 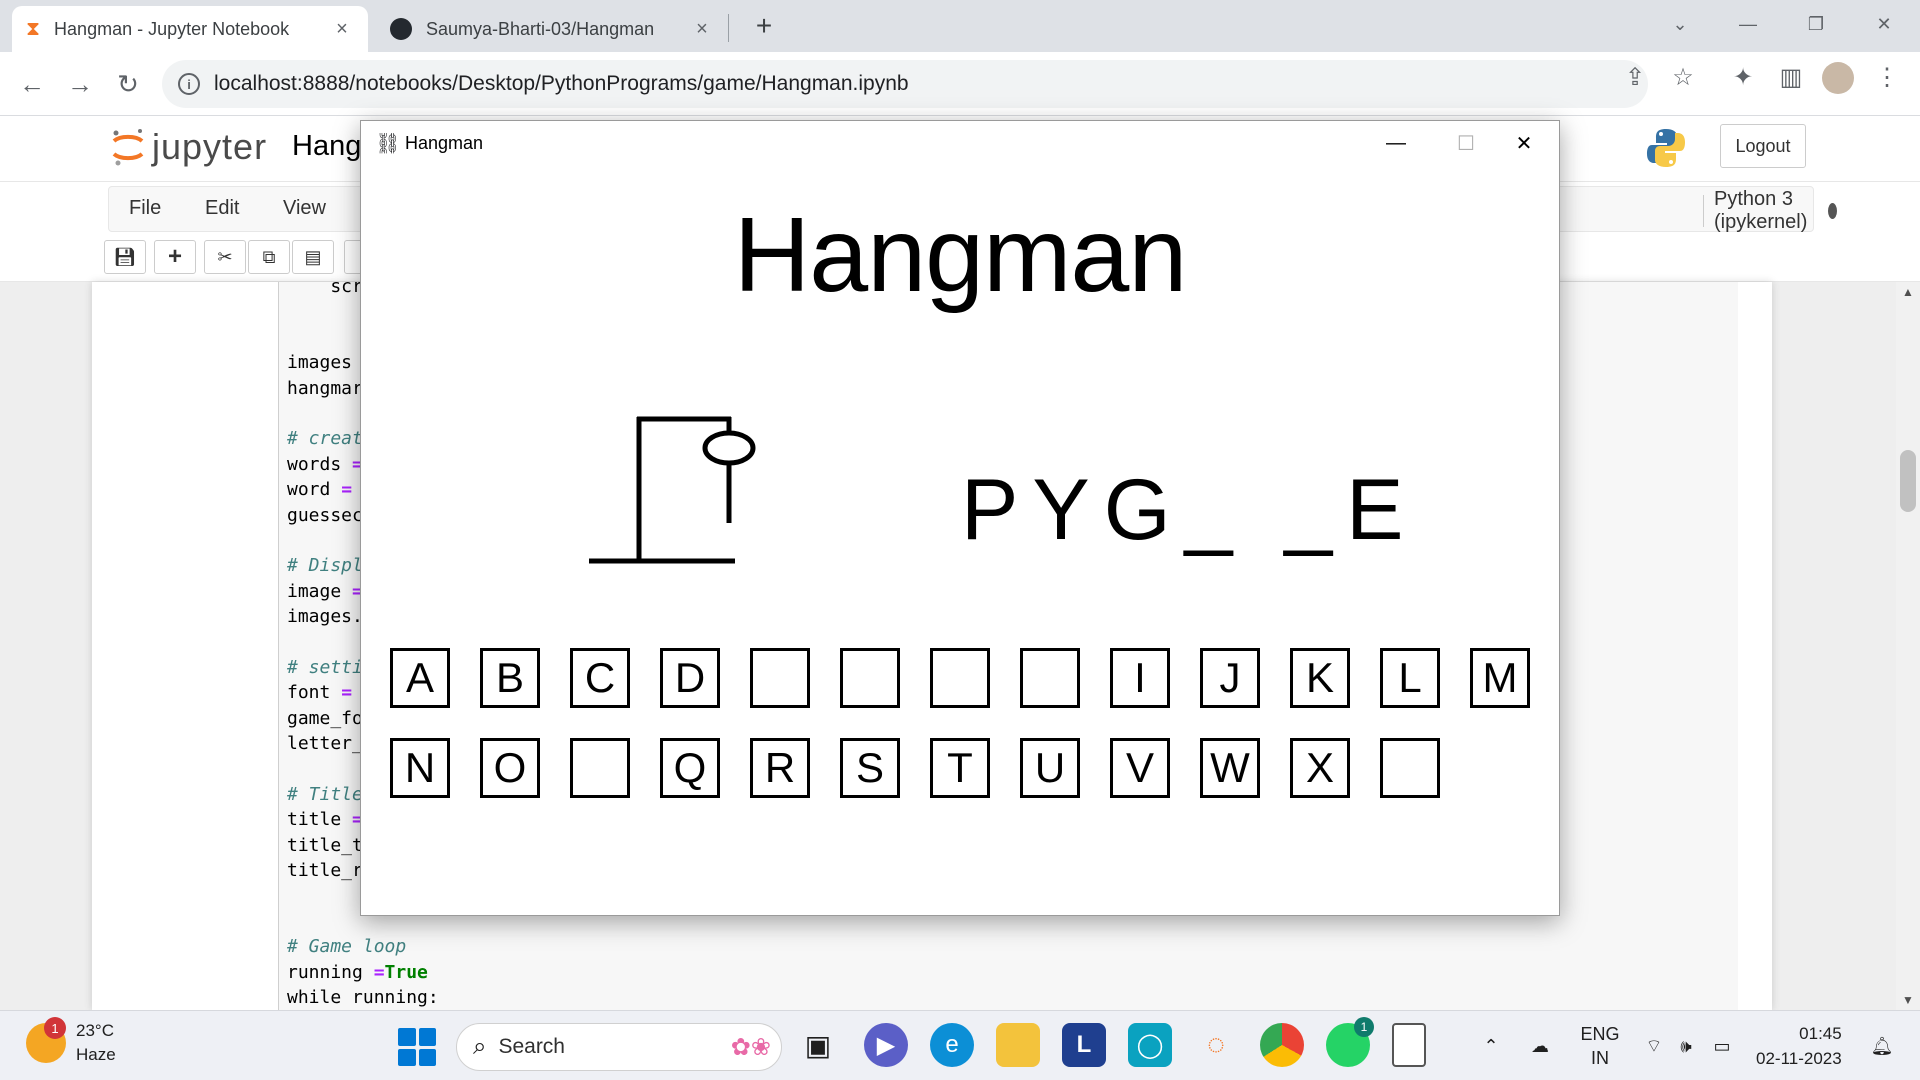 I want to click on save-icon: 💾︎, so click(x=125, y=257).